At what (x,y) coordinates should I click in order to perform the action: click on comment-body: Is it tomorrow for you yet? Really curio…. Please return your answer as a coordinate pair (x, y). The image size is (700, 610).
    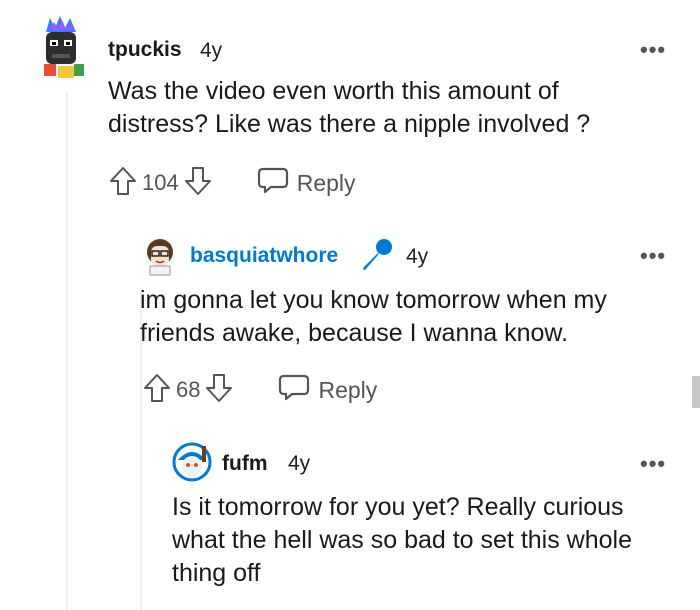
    Looking at the image, I should click on (402, 540).